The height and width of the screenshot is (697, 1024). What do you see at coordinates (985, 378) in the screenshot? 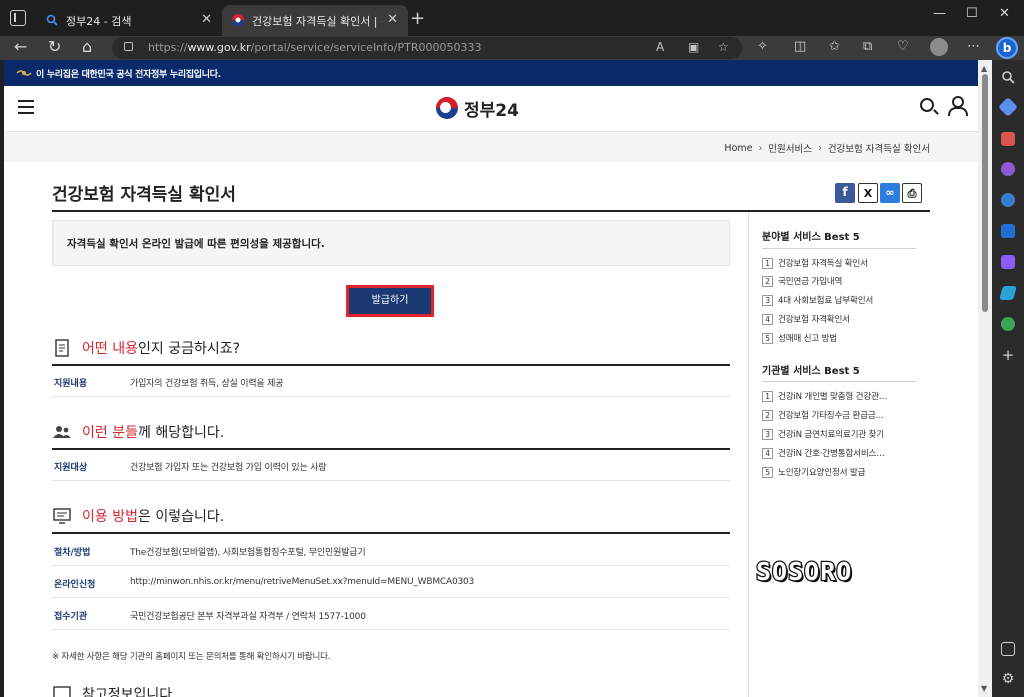
I see `page-scrollbar: ▲ ▼` at bounding box center [985, 378].